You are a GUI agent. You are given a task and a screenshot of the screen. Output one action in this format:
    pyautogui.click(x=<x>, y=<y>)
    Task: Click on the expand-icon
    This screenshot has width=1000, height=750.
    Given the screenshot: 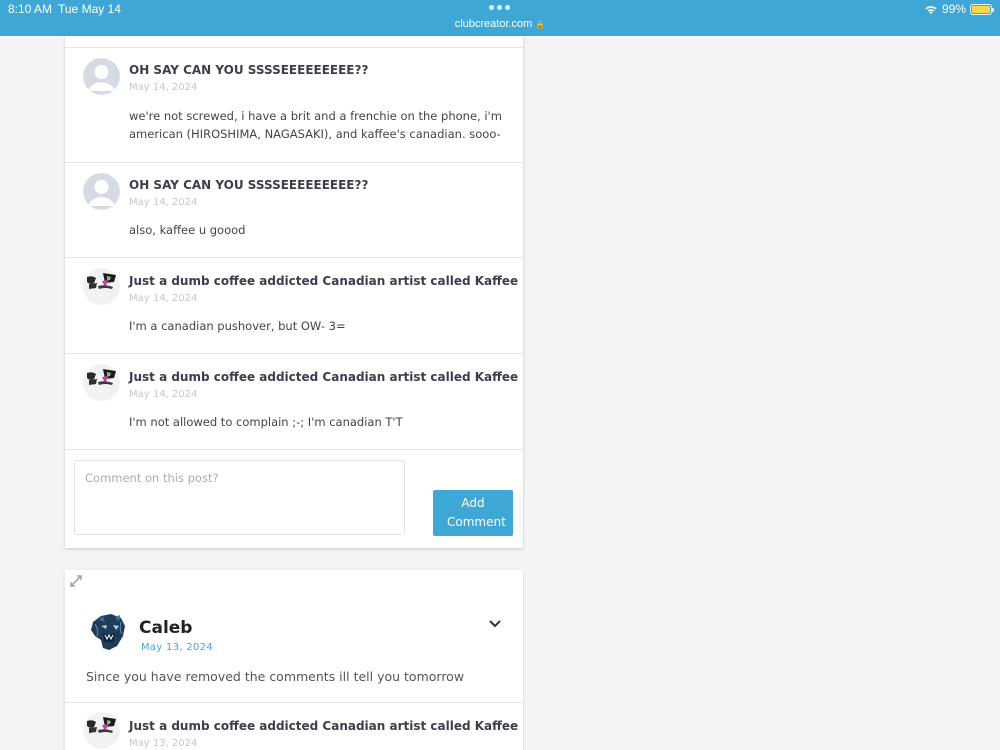 What is the action you would take?
    pyautogui.click(x=76, y=581)
    